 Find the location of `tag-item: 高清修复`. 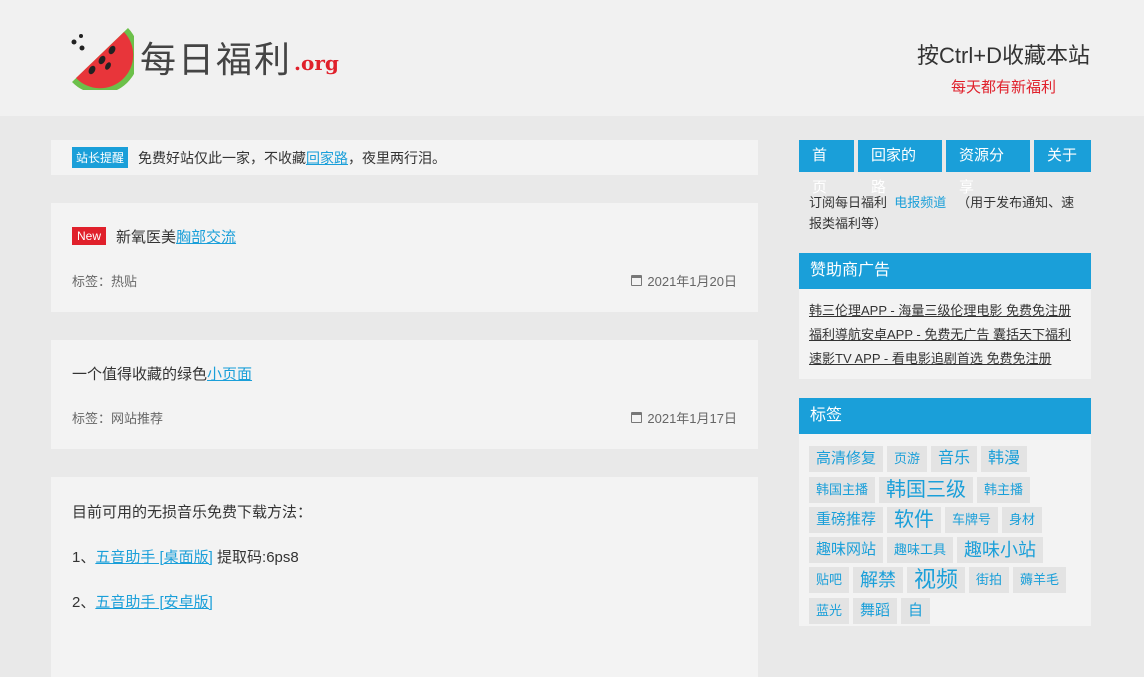

tag-item: 高清修复 is located at coordinates (846, 459).